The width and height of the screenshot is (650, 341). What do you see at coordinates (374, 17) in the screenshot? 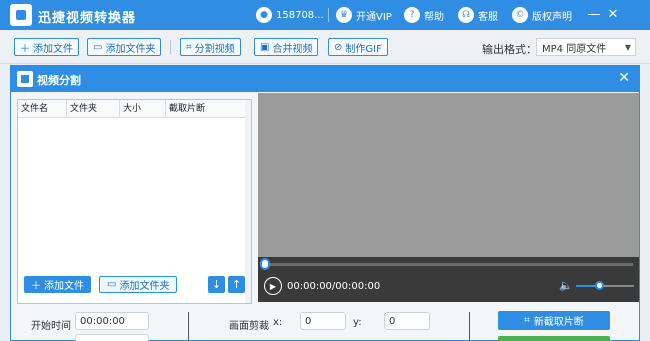
I see `vip-label: 开通VIP` at bounding box center [374, 17].